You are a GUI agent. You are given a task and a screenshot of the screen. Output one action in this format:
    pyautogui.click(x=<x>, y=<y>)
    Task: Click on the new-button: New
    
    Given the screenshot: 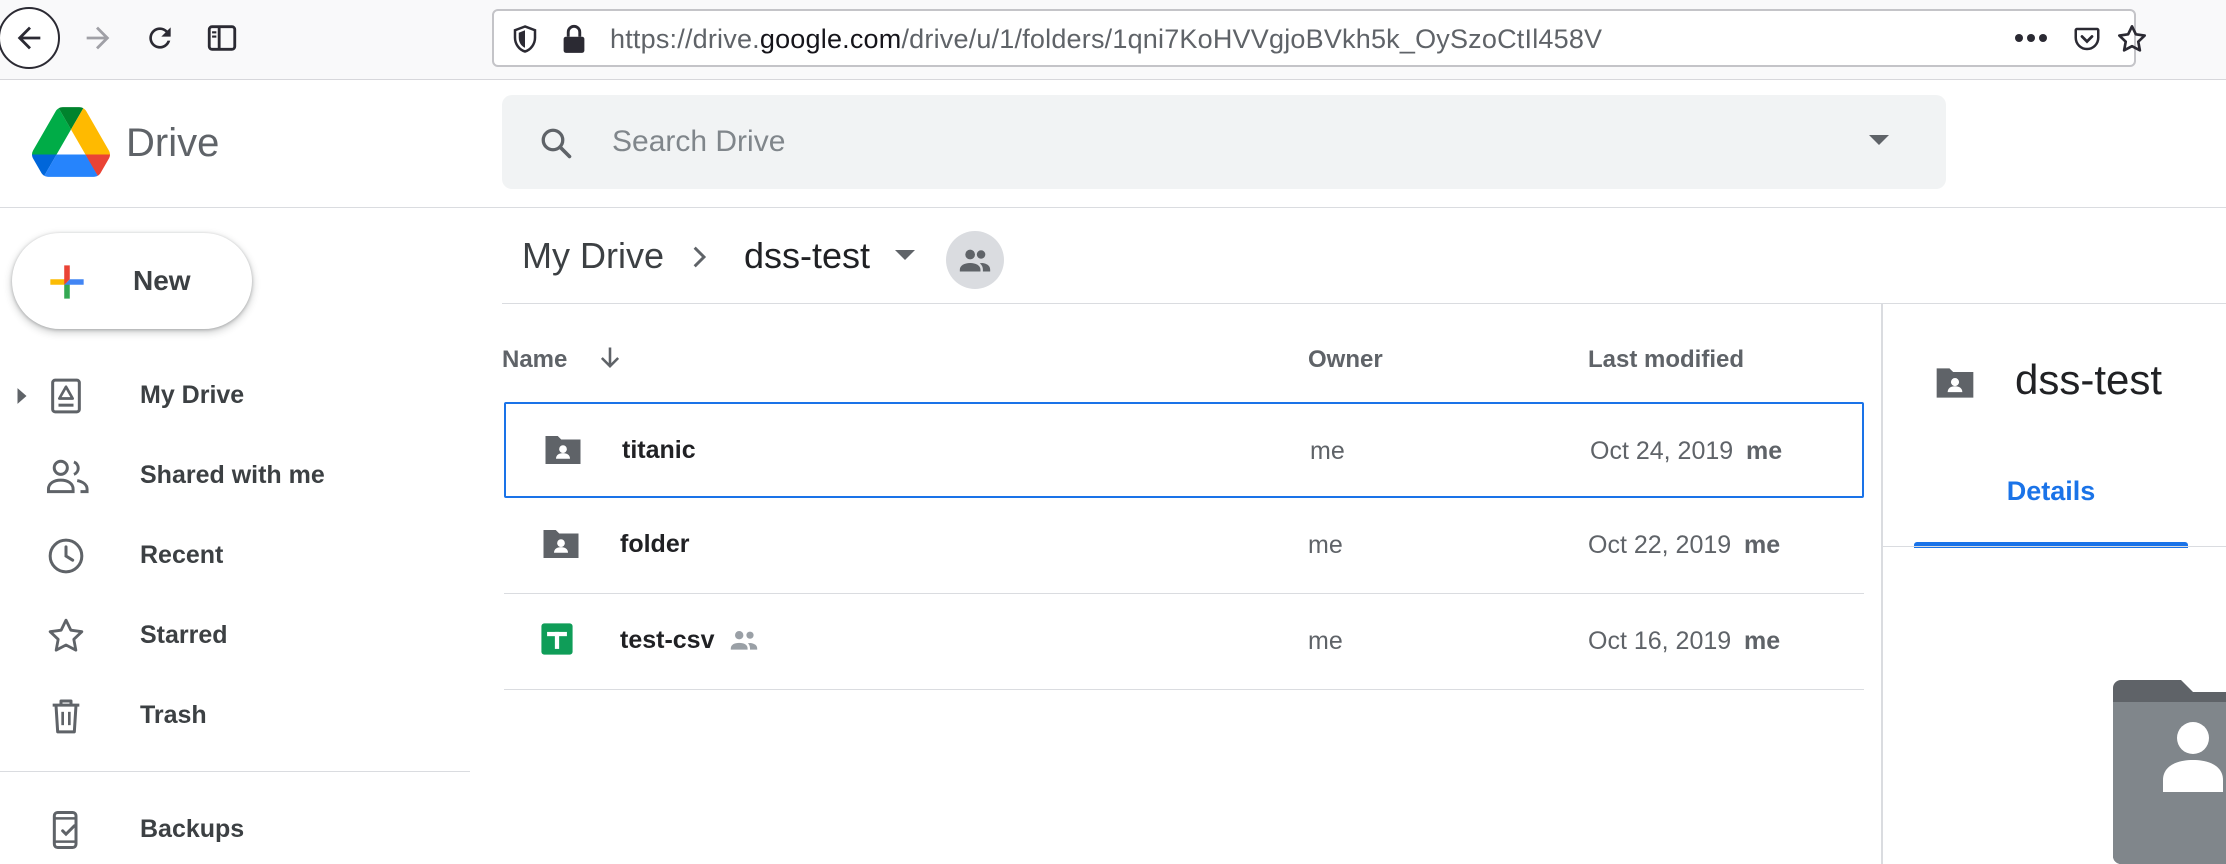 What is the action you would take?
    pyautogui.click(x=132, y=281)
    